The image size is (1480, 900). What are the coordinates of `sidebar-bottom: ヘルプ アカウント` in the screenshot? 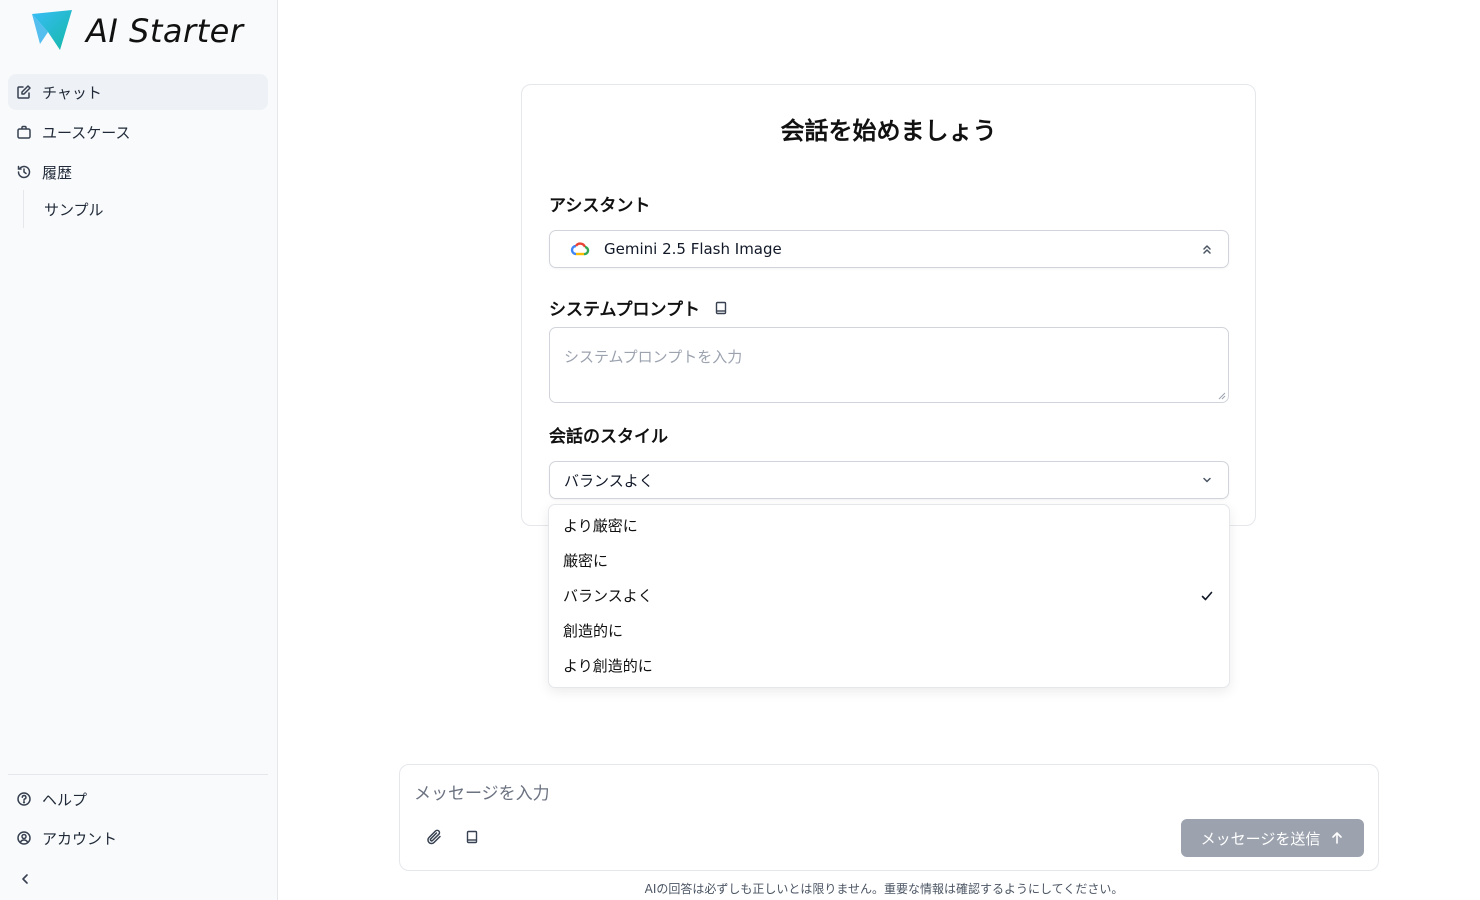 It's located at (138, 816).